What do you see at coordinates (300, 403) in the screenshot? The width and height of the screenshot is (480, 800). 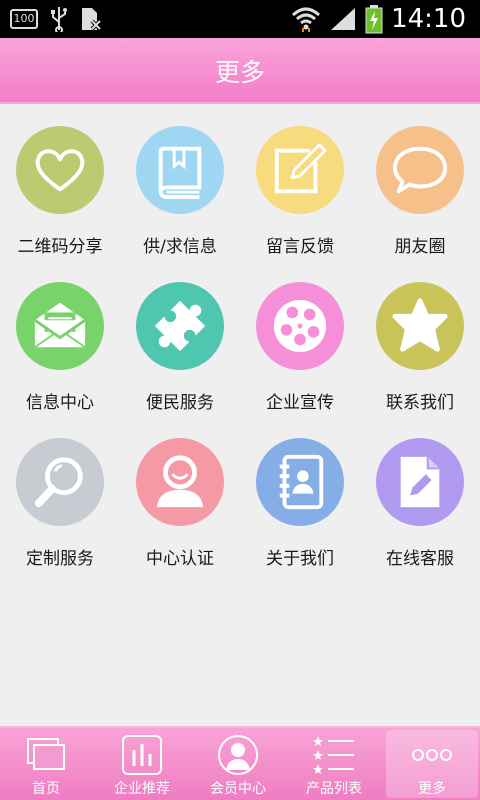 I see `tile-label: 企业宣传` at bounding box center [300, 403].